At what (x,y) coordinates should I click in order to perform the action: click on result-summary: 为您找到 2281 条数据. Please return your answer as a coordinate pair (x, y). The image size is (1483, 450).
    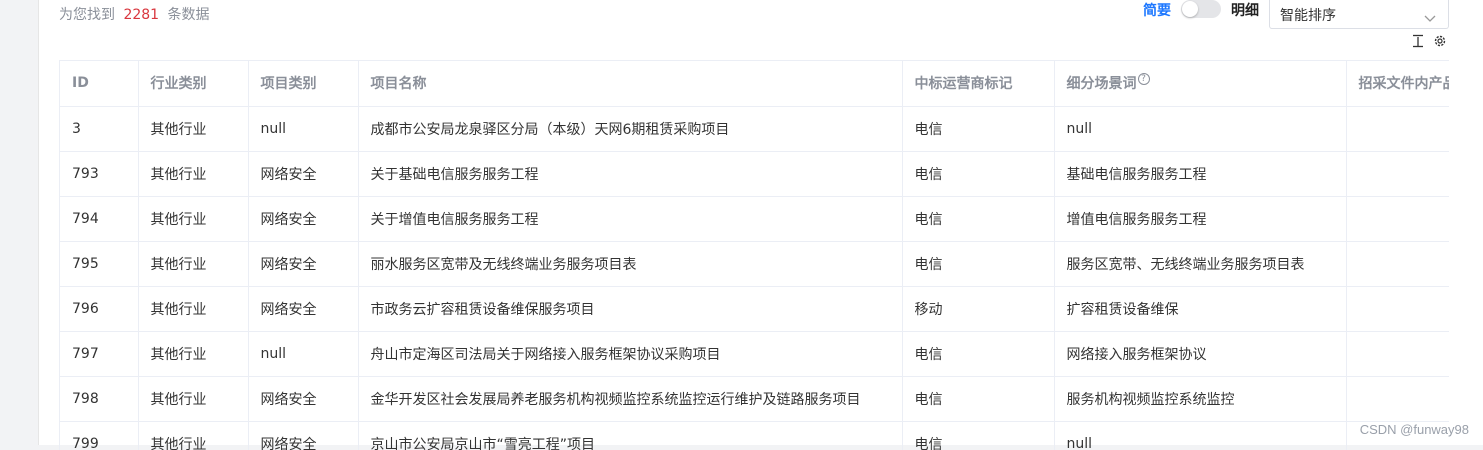
    Looking at the image, I should click on (134, 14).